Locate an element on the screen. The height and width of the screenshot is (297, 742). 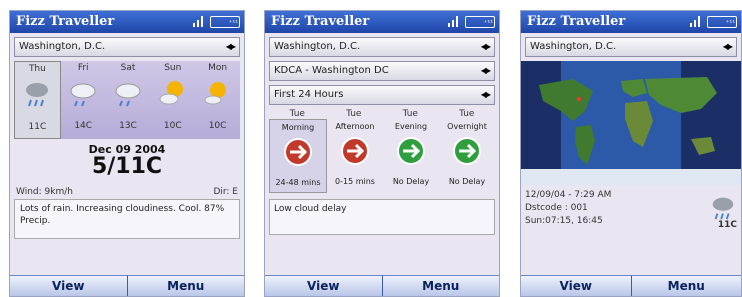
day-forecast: Thu 11C is located at coordinates (37, 100).